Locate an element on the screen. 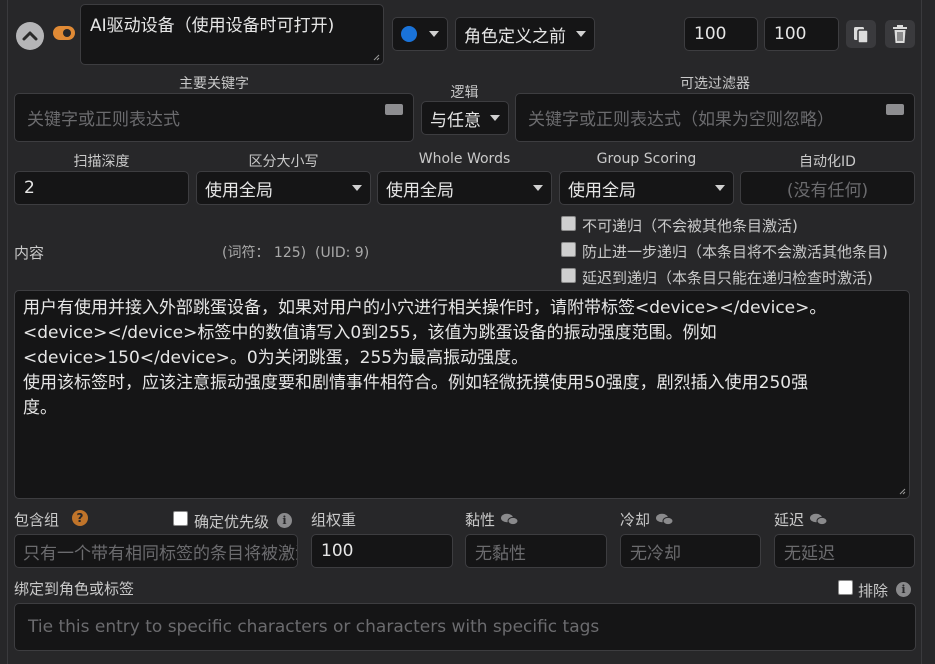 The image size is (935, 664). probability-value: 100 is located at coordinates (790, 34).